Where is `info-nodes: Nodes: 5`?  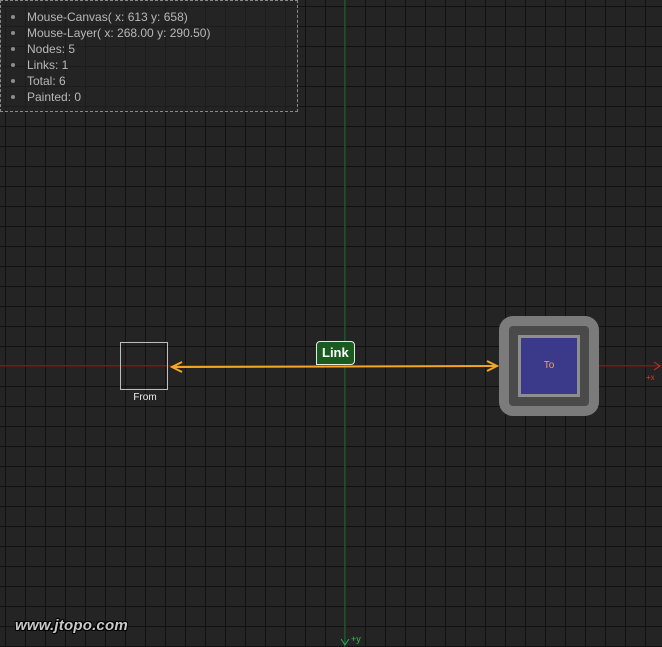 info-nodes: Nodes: 5 is located at coordinates (153, 49).